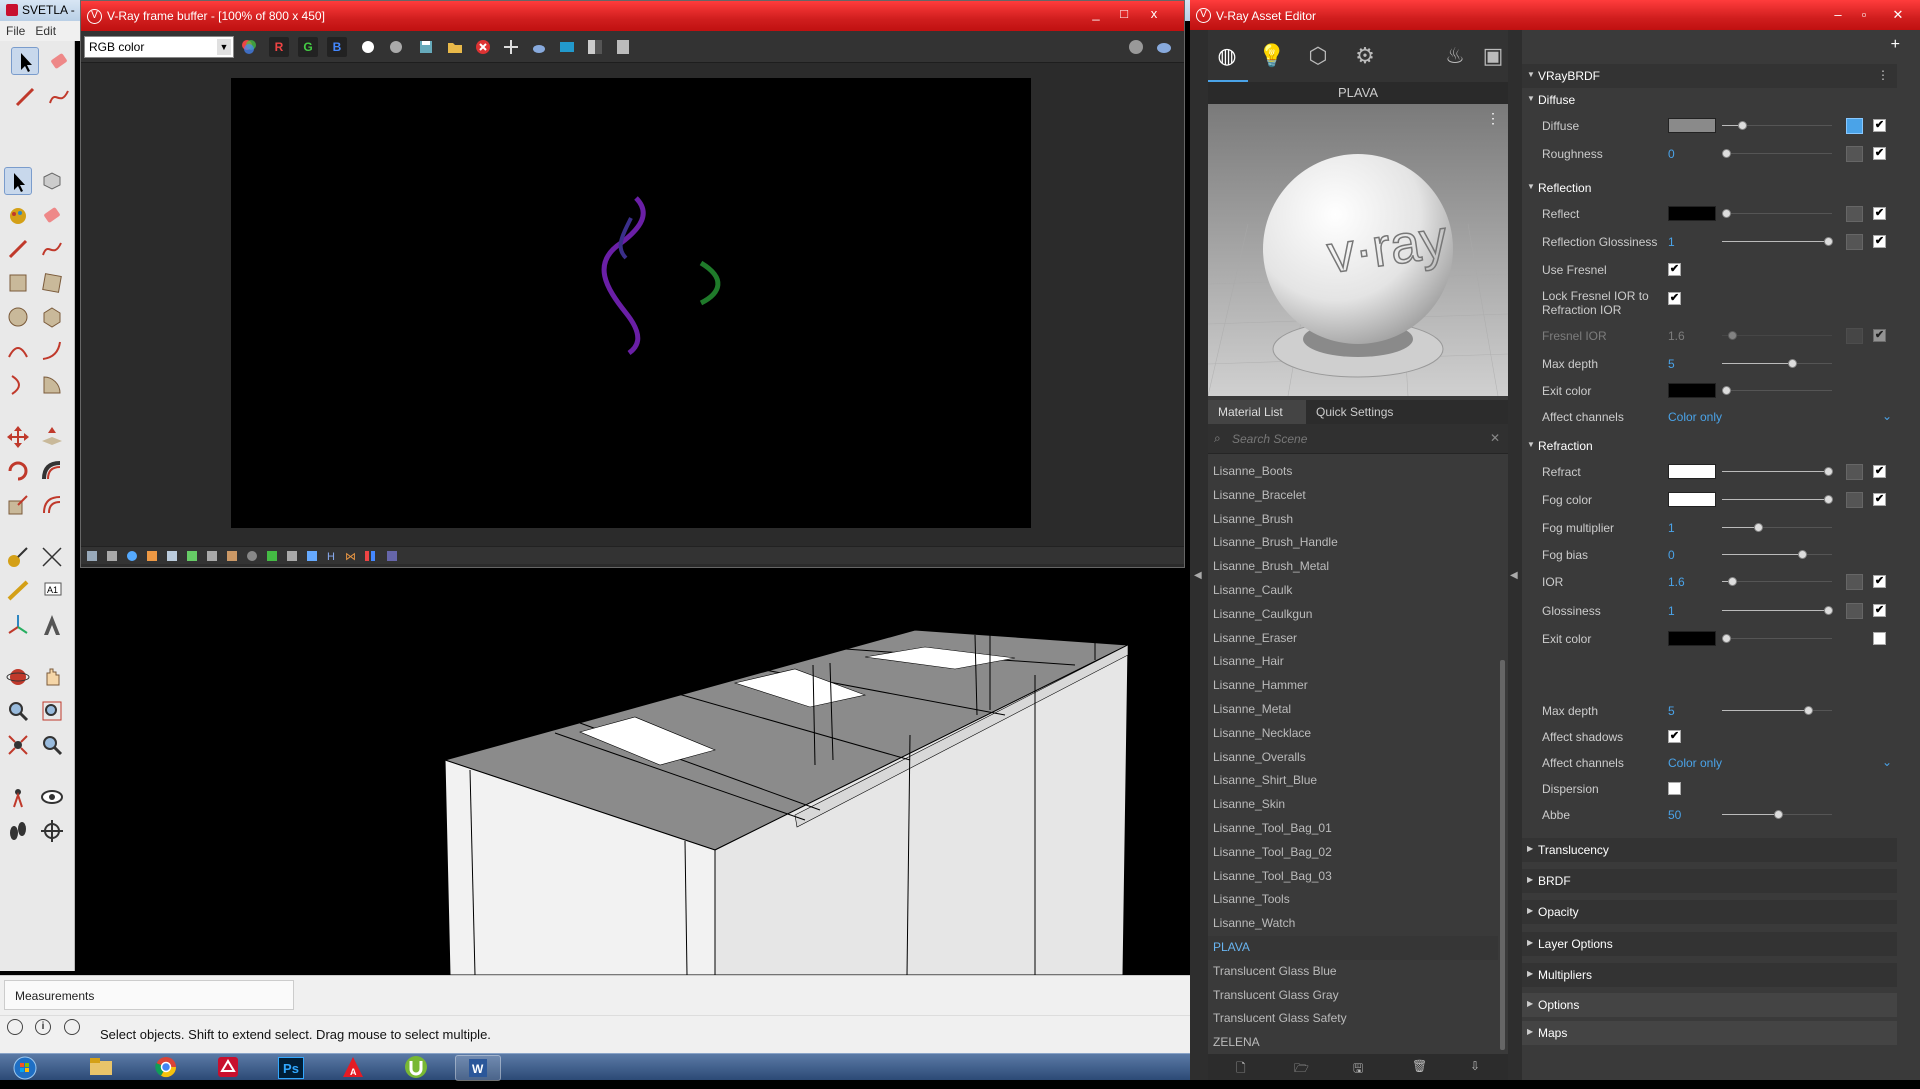 The width and height of the screenshot is (1920, 1089). I want to click on purge-icon: ⇩, so click(1475, 1066).